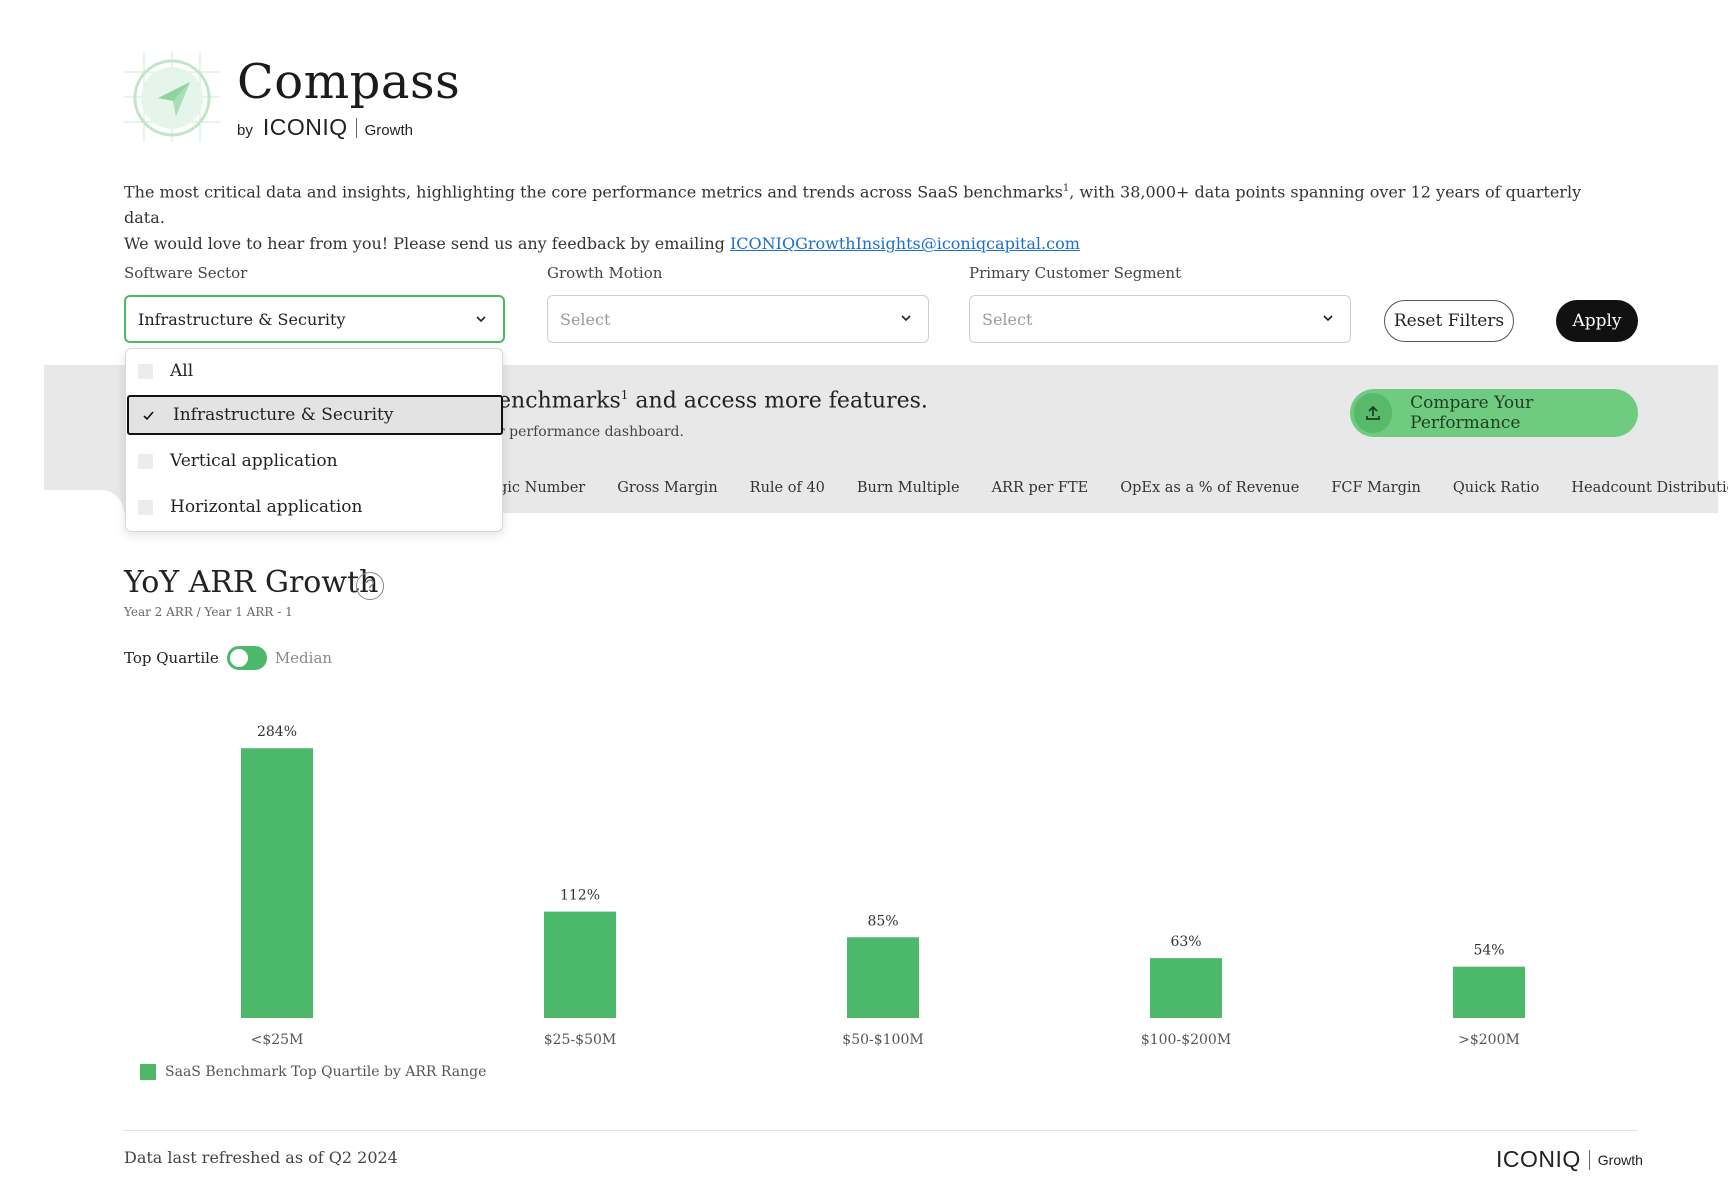 This screenshot has height=1189, width=1728. I want to click on software-sector-select: Infrastructure & Security, so click(314, 319).